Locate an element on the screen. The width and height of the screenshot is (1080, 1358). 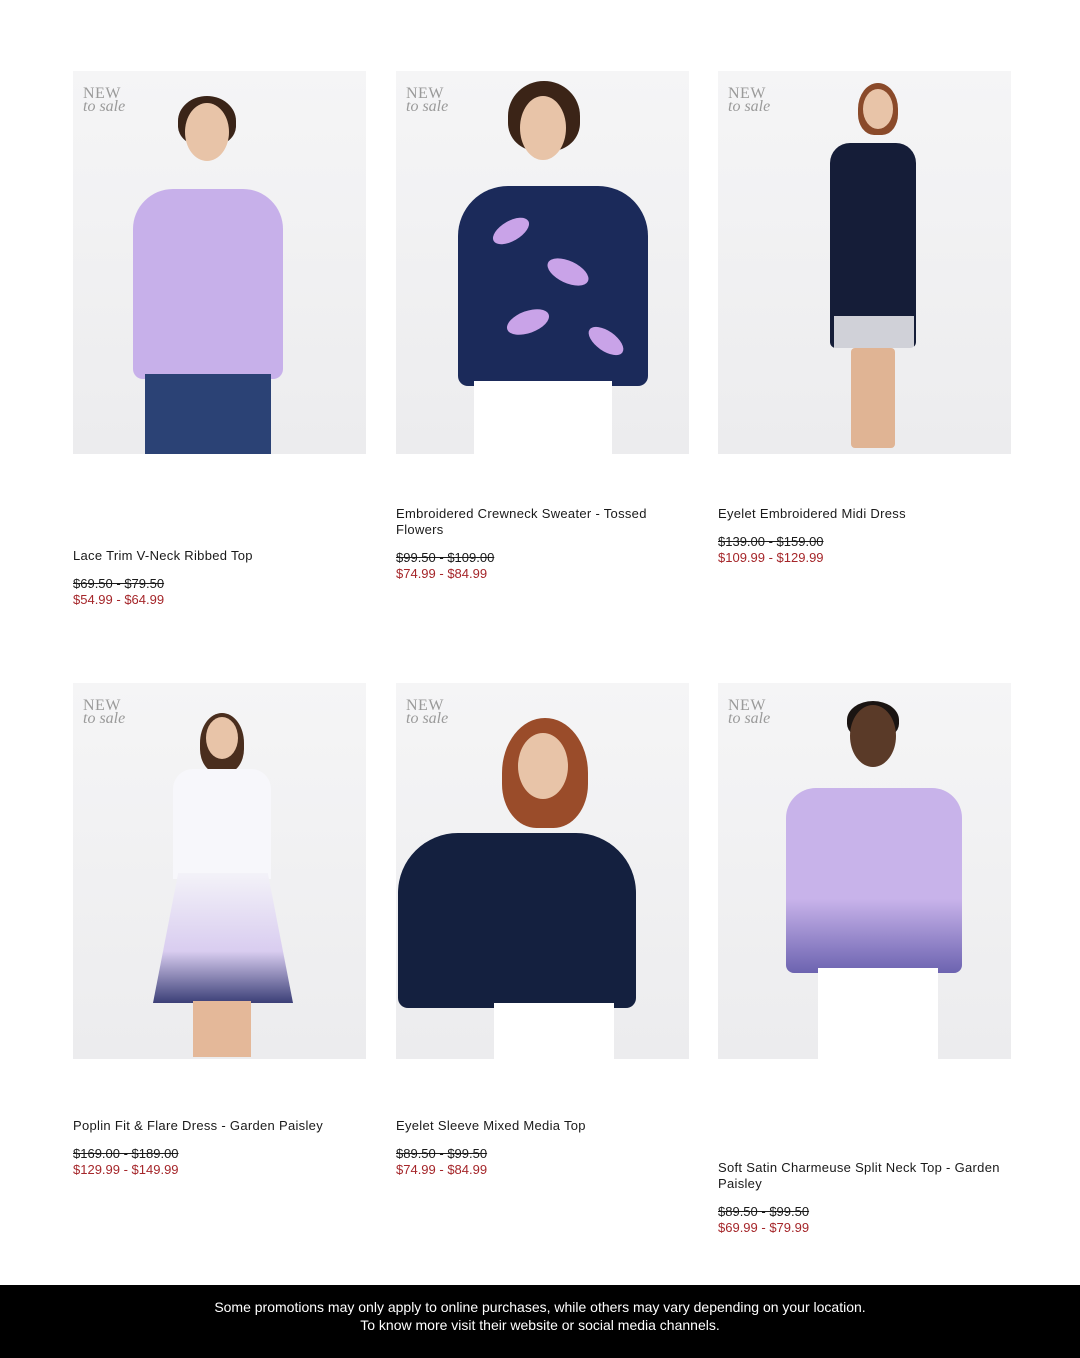
original-price: $69.50 - $79.50 is located at coordinates (119, 583).